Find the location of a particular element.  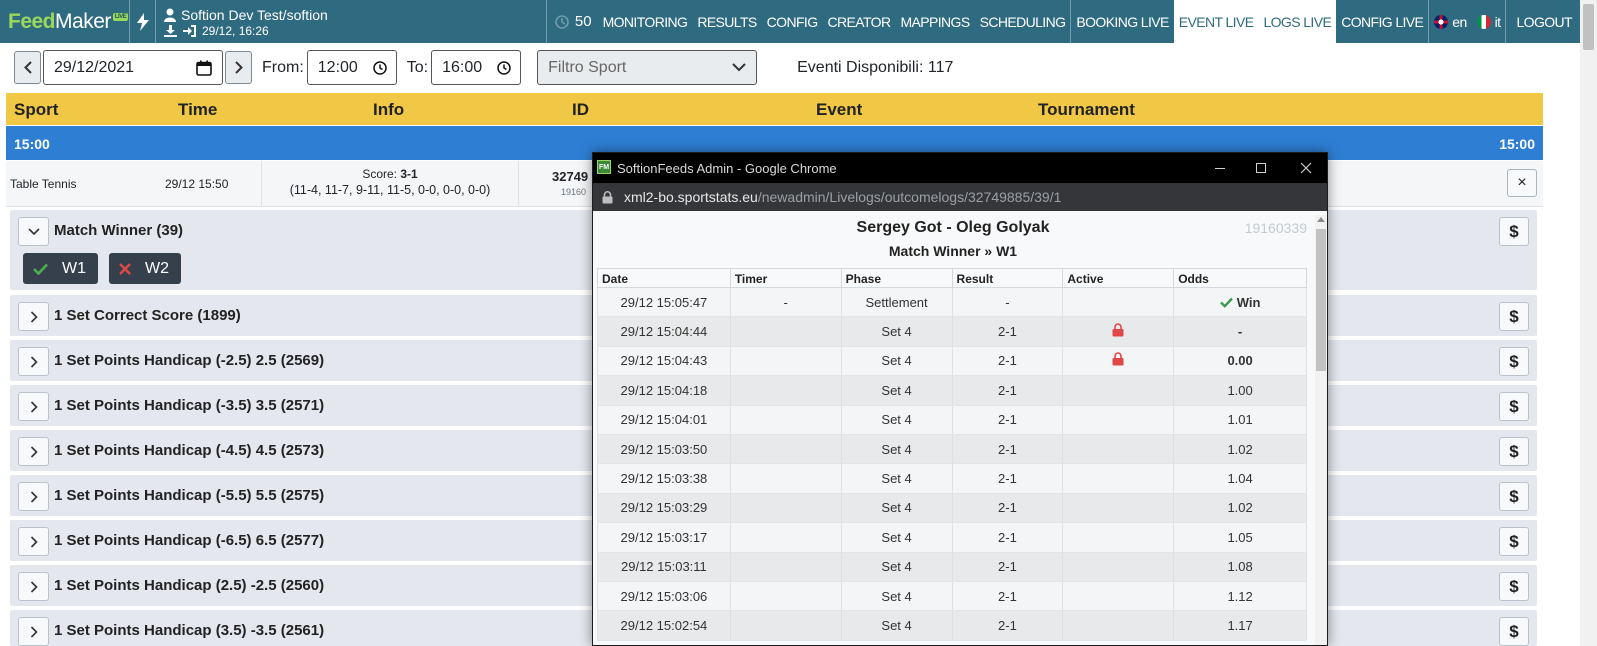

page-scrollbar-thumb is located at coordinates (1588, 27).